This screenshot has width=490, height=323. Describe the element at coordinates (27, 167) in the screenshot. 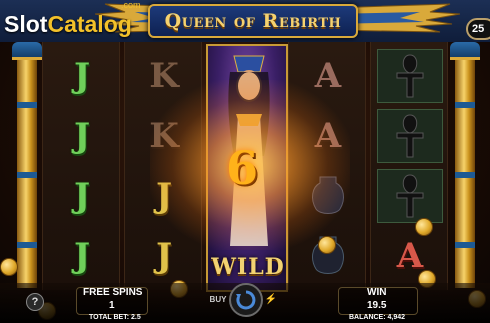

I see `left-pillar` at that location.